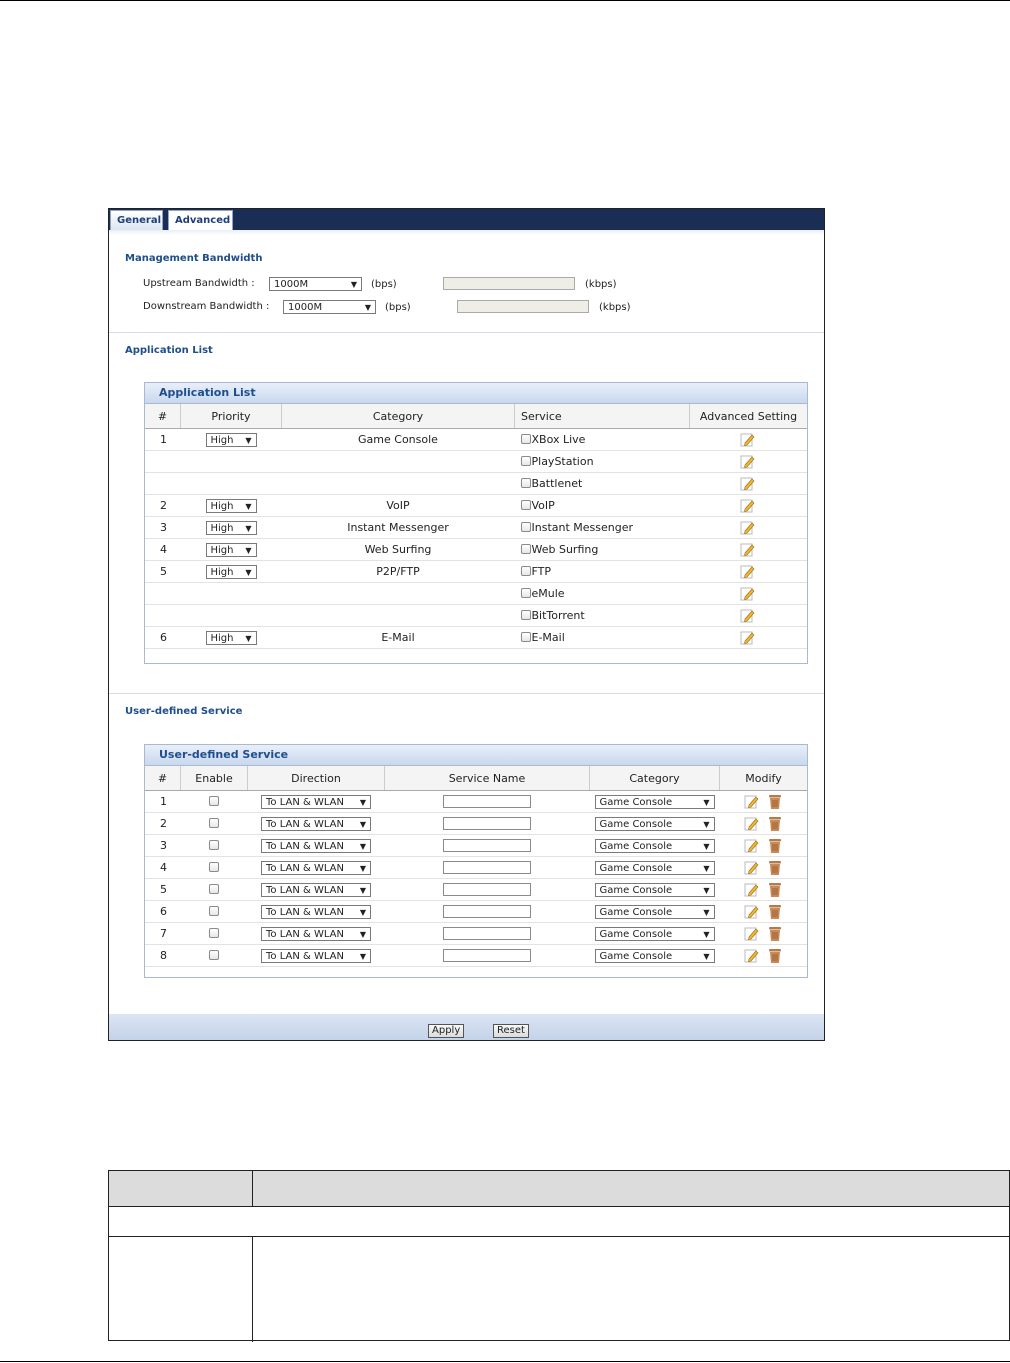  Describe the element at coordinates (615, 307) in the screenshot. I see `downstream-kbps-unit: (kbps)` at that location.